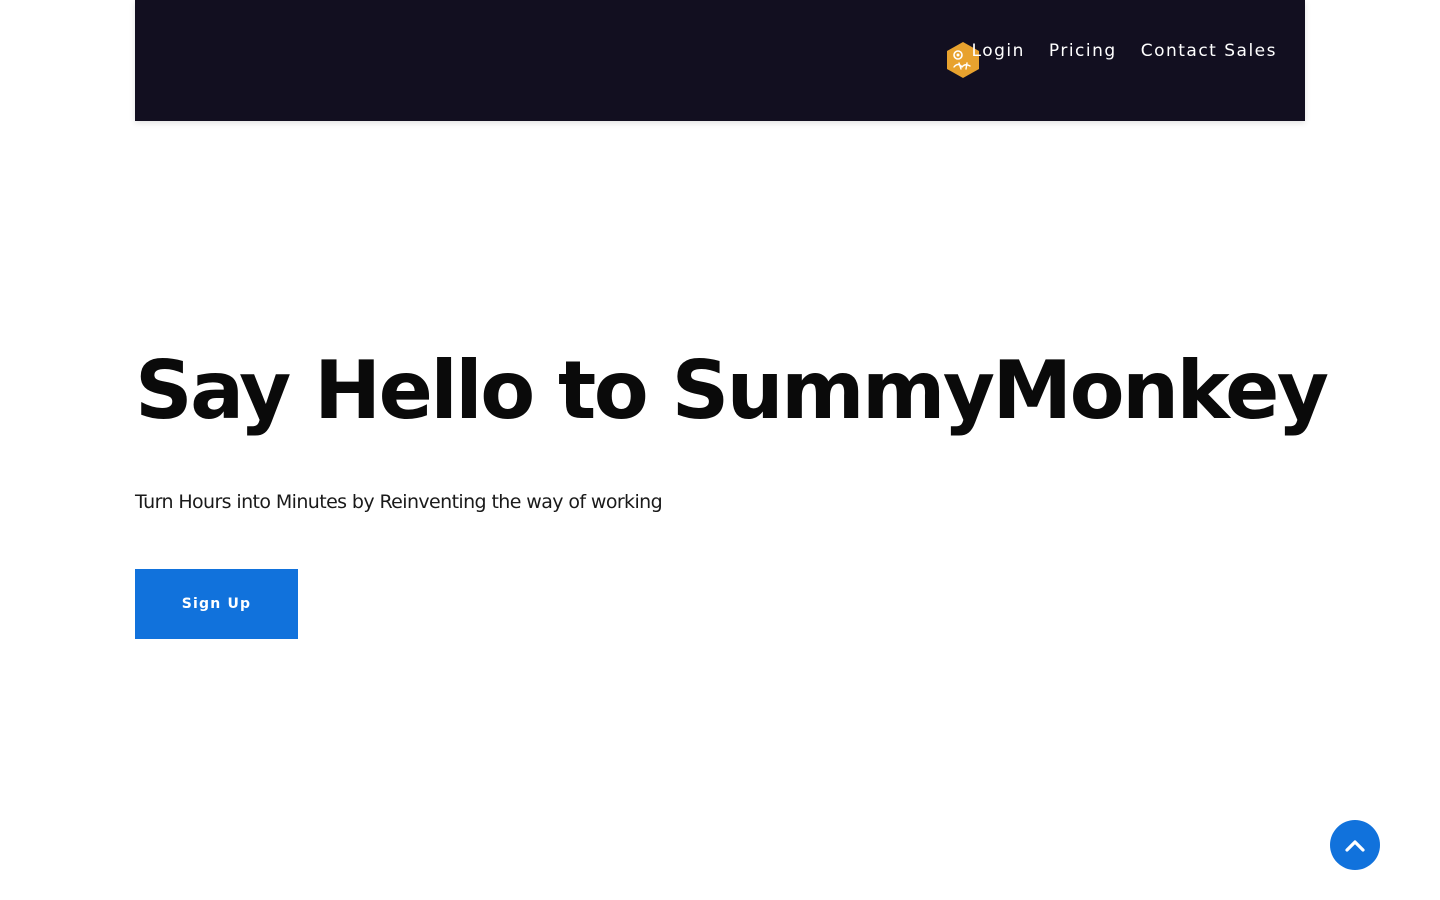 The image size is (1440, 900). Describe the element at coordinates (732, 390) in the screenshot. I see `hero-title: Say Hello to SummyMonkey` at that location.